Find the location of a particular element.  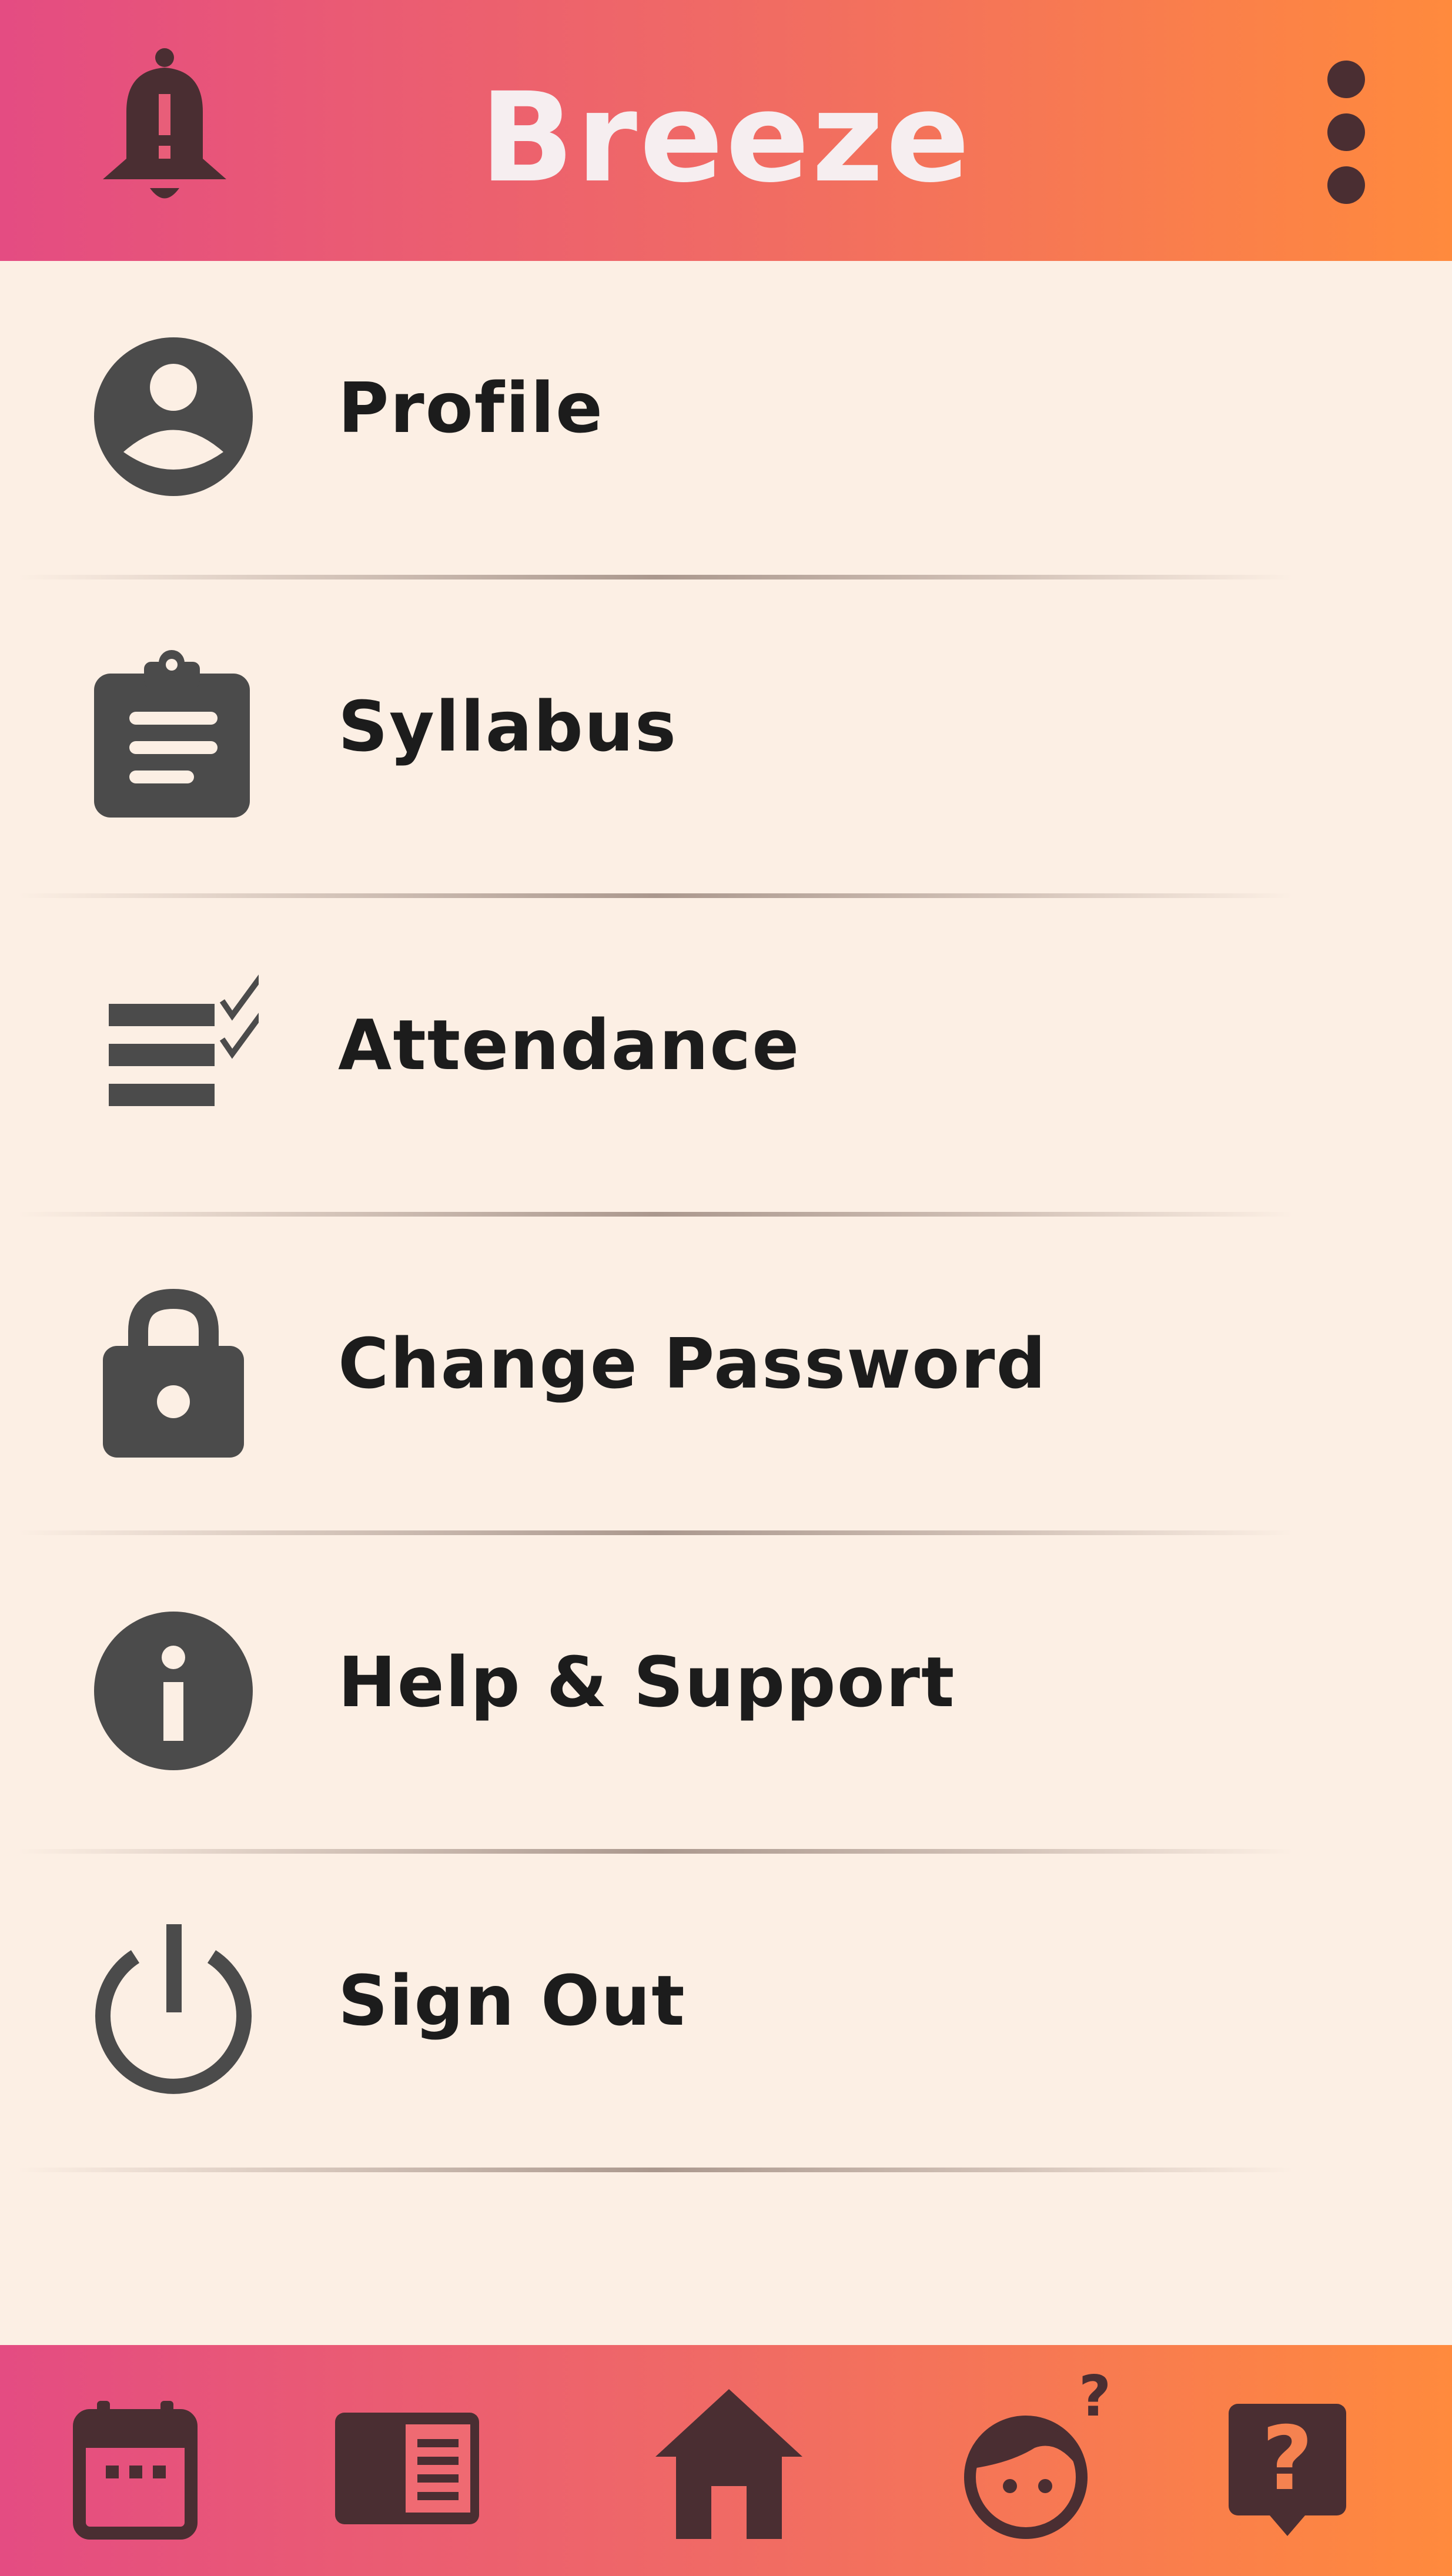

menu-label-sign-out: Sign Out is located at coordinates (512, 2000).